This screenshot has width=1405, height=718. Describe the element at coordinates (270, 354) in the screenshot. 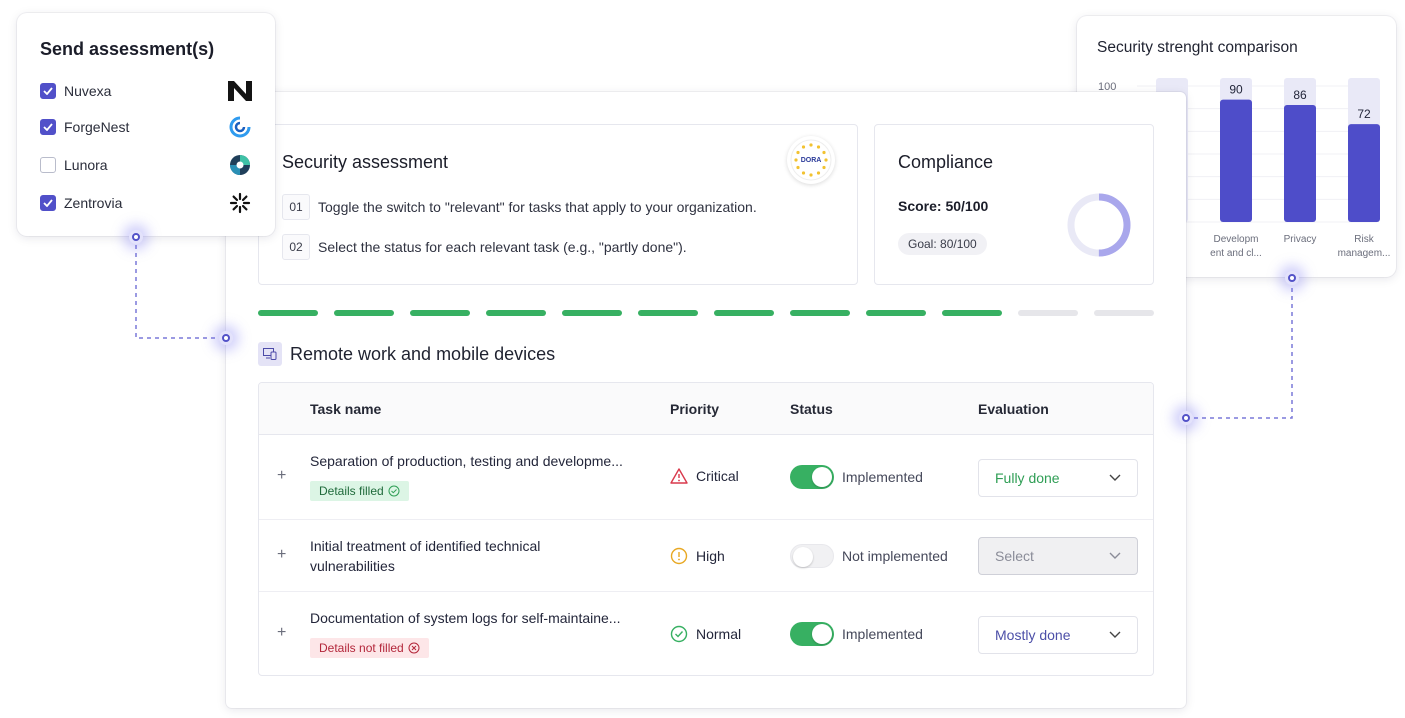

I see `devices-icon` at that location.